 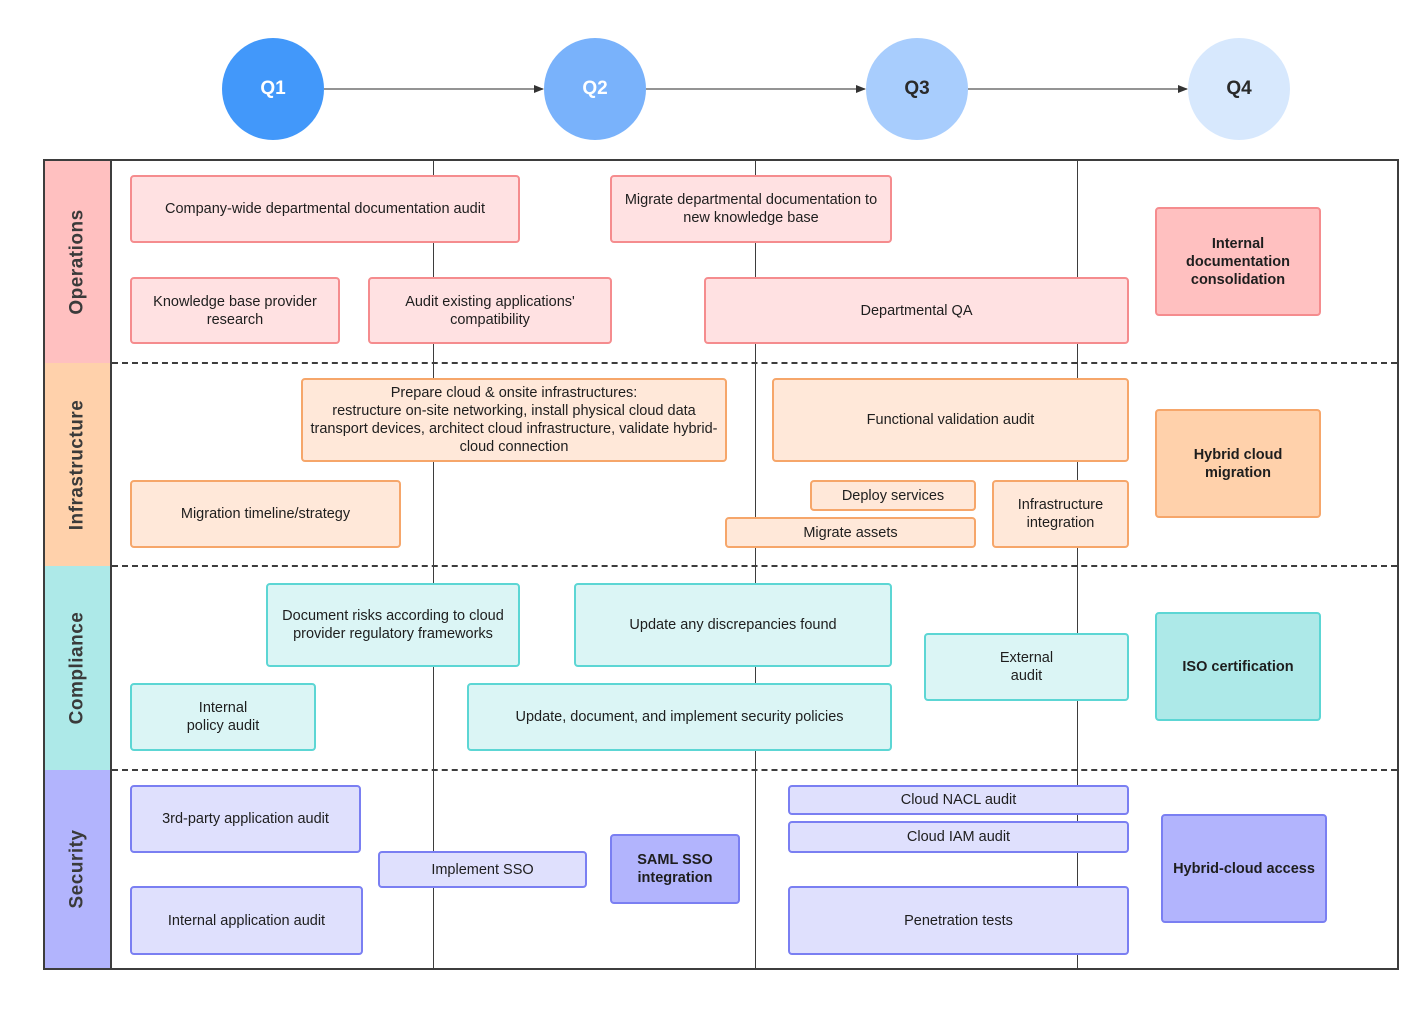 I want to click on task-box: Update any discrepancies found, so click(x=733, y=625).